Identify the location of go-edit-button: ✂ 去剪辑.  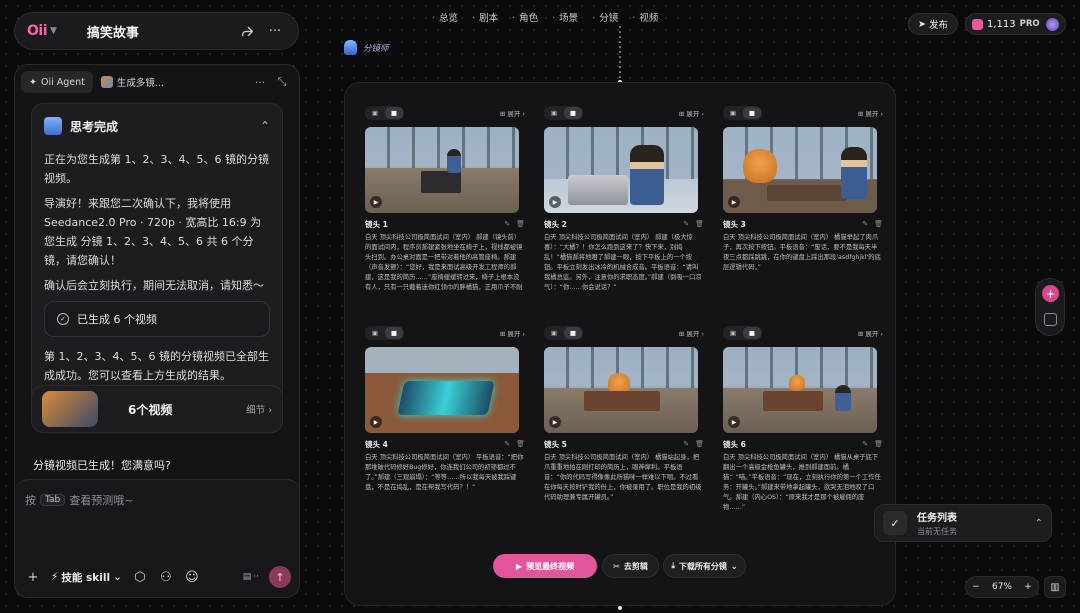
(630, 566).